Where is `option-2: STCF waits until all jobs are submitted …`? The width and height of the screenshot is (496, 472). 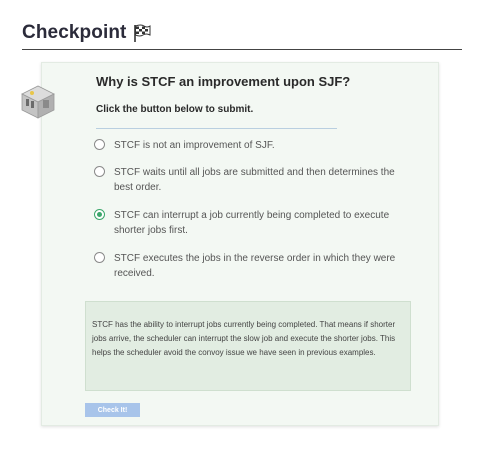 option-2: STCF waits until all jobs are submitted … is located at coordinates (249, 180).